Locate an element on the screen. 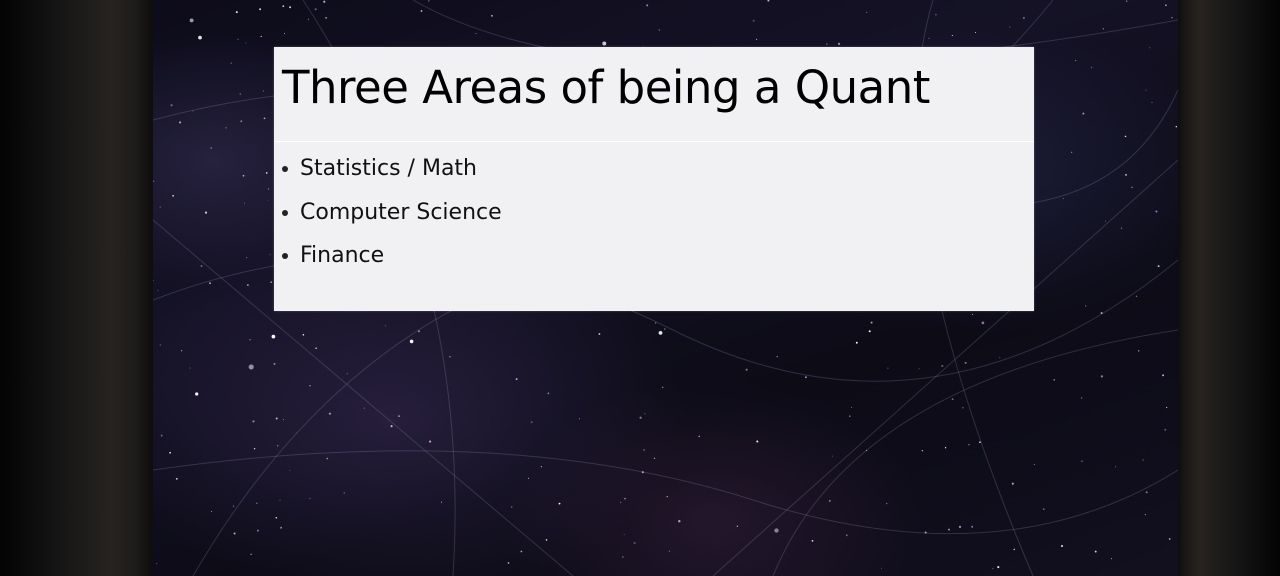 Image resolution: width=1280 pixels, height=576 pixels. bullet-icon is located at coordinates (285, 212).